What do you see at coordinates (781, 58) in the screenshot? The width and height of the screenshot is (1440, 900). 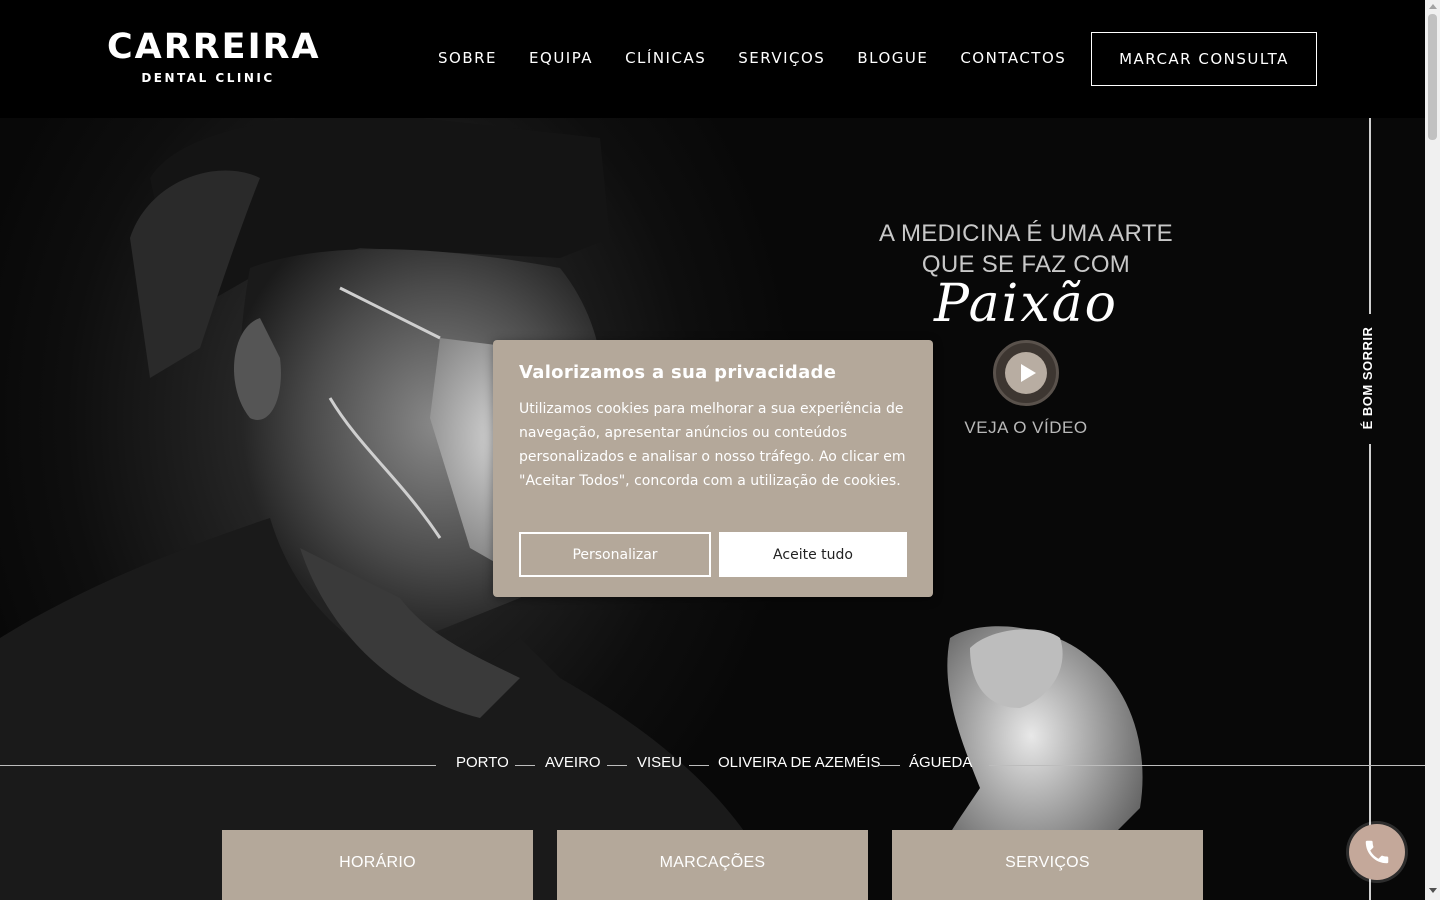 I see `nav-item-servicos: SERVIÇOS` at bounding box center [781, 58].